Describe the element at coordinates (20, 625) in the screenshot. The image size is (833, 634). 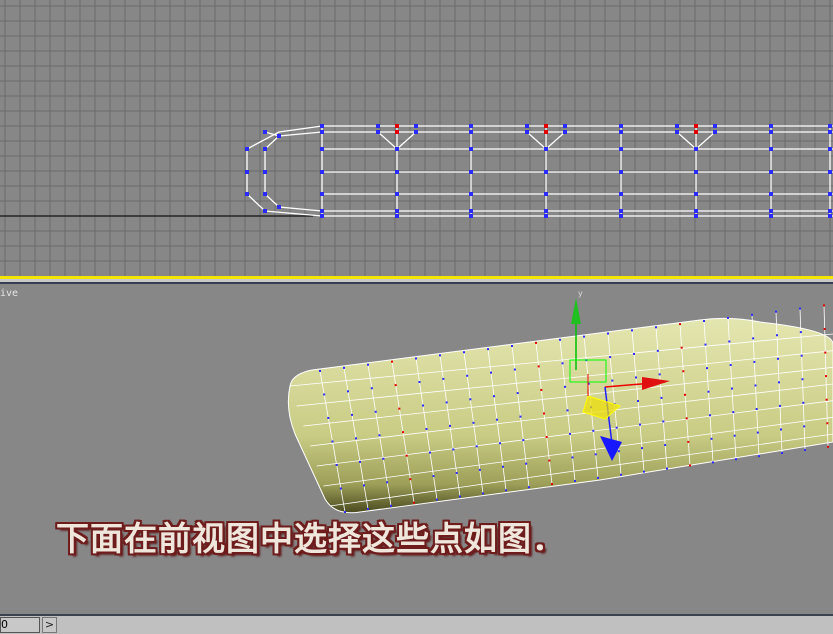
I see `frame-field: 0` at that location.